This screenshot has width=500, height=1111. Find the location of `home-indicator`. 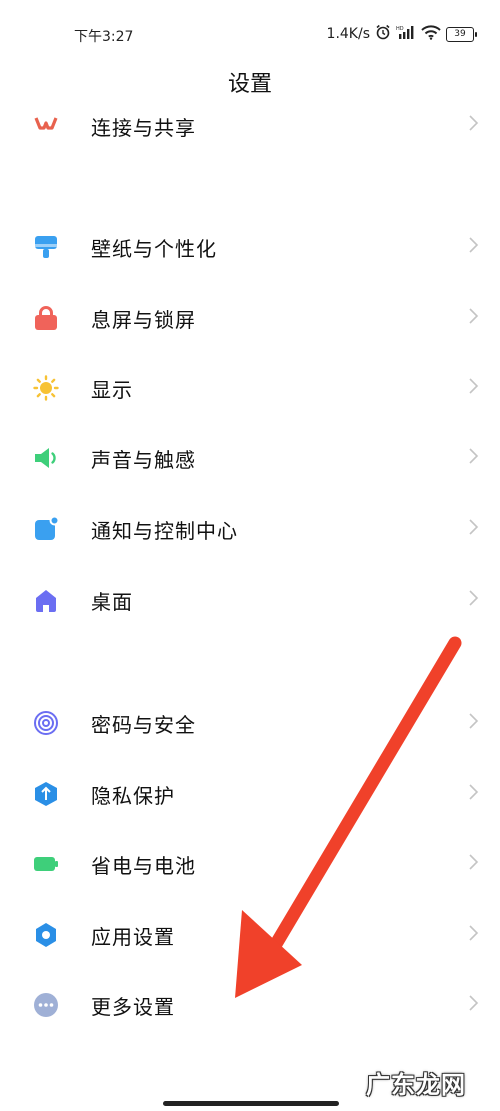

home-indicator is located at coordinates (251, 1103).